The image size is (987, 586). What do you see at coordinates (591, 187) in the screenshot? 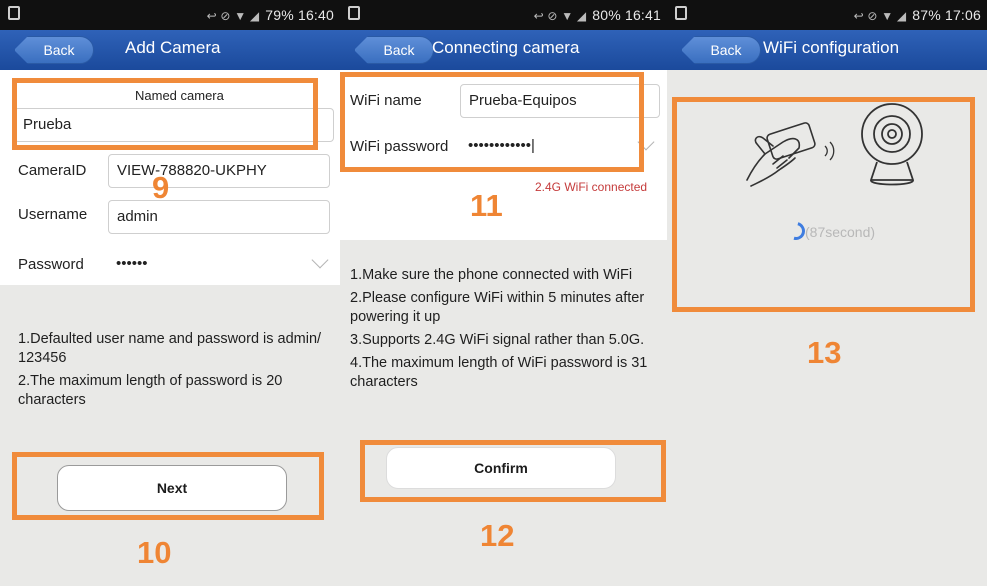
I see `wifi-status-text: 2.4G WiFi connected` at bounding box center [591, 187].